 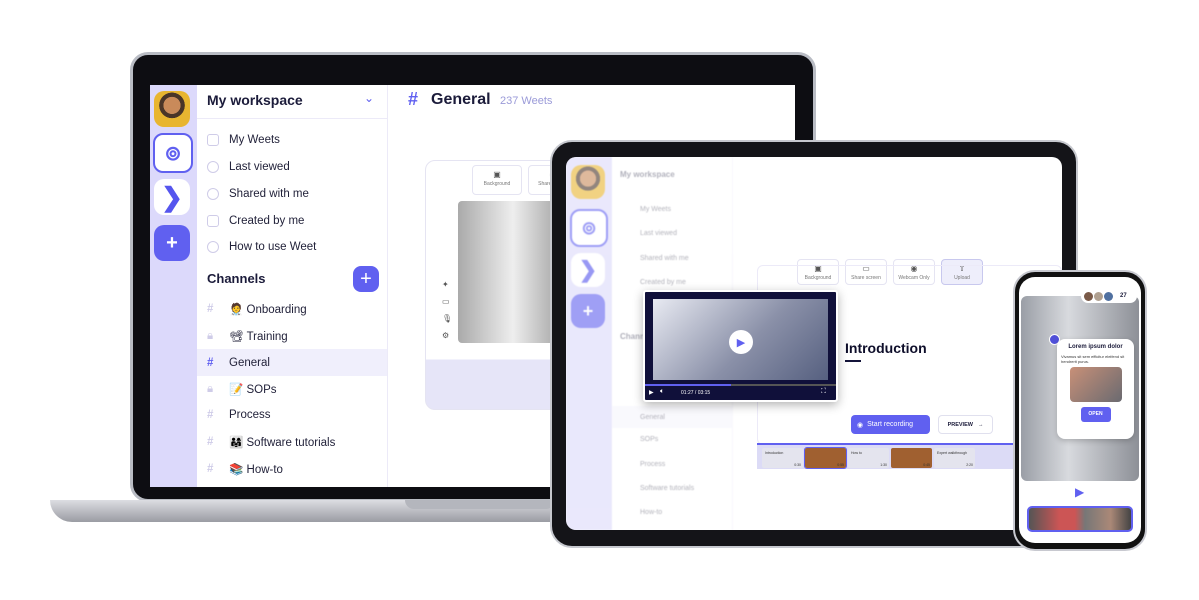 What do you see at coordinates (269, 194) in the screenshot?
I see `nav-label: Shared with me` at bounding box center [269, 194].